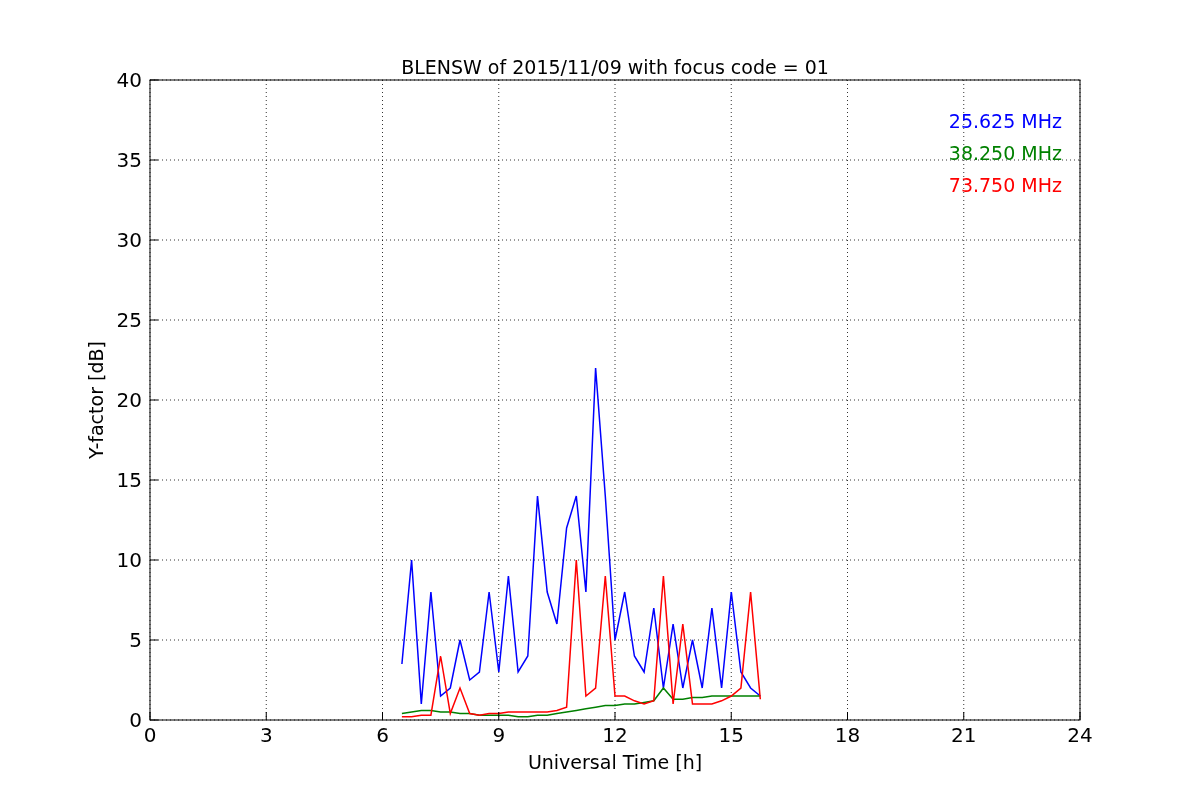 Image resolution: width=1200 pixels, height=800 pixels. Describe the element at coordinates (964, 735) in the screenshot. I see `x-tick-label: 21` at that location.